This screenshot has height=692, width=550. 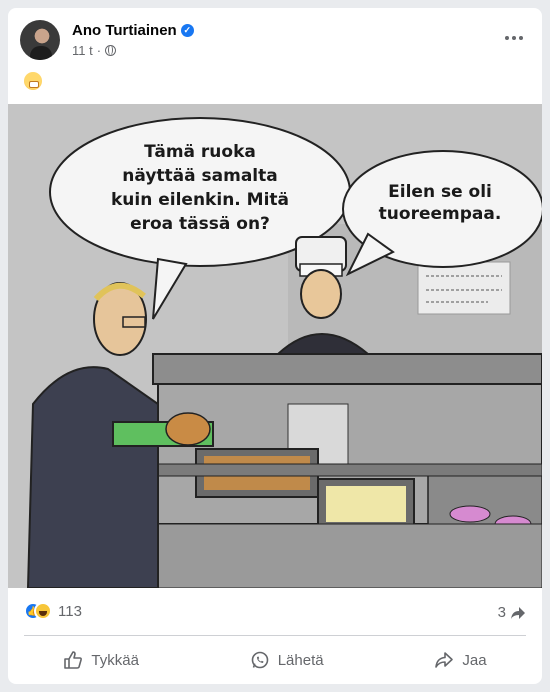 I want to click on reactions-summary: 👍 113, so click(x=53, y=611).